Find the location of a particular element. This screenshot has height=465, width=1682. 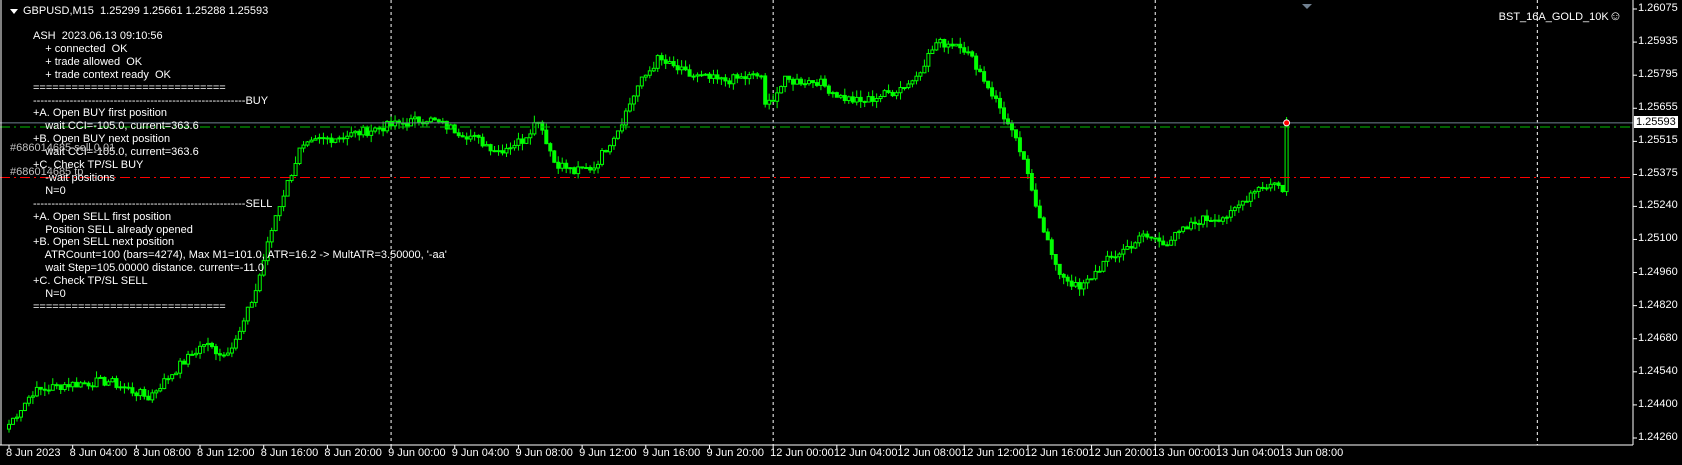

price-tick-label: 1.25655 is located at coordinates (1658, 107).